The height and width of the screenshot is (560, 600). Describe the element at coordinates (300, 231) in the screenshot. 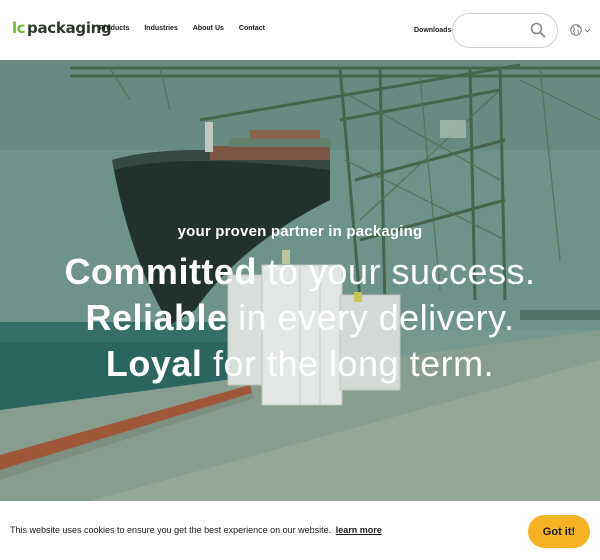

I see `hero-subtitle: your proven partner in packaging` at that location.